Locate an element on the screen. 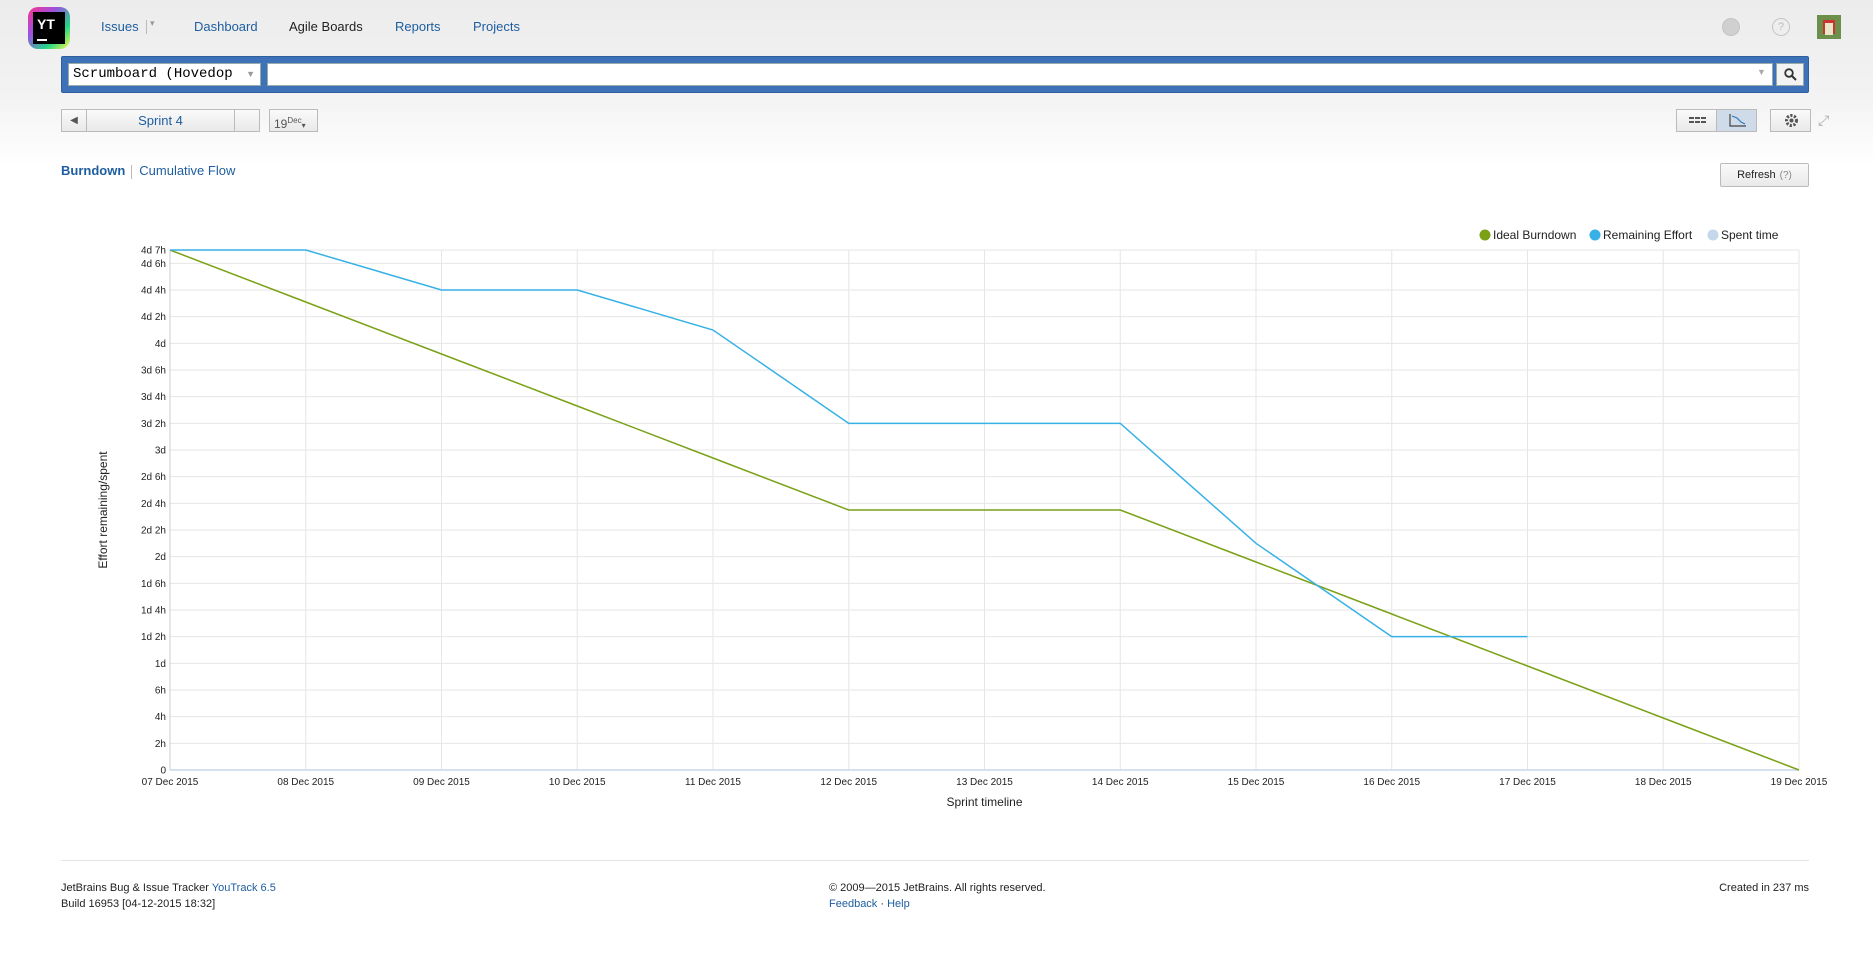 The width and height of the screenshot is (1873, 967). x-tick-label: 12 Dec 2015 is located at coordinates (848, 782).